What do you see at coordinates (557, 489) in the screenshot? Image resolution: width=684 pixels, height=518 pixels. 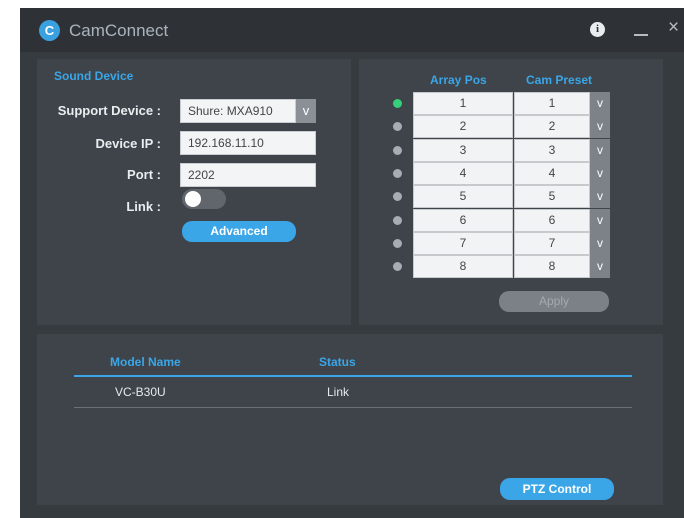 I see `ptz-control-button: PTZ Control` at bounding box center [557, 489].